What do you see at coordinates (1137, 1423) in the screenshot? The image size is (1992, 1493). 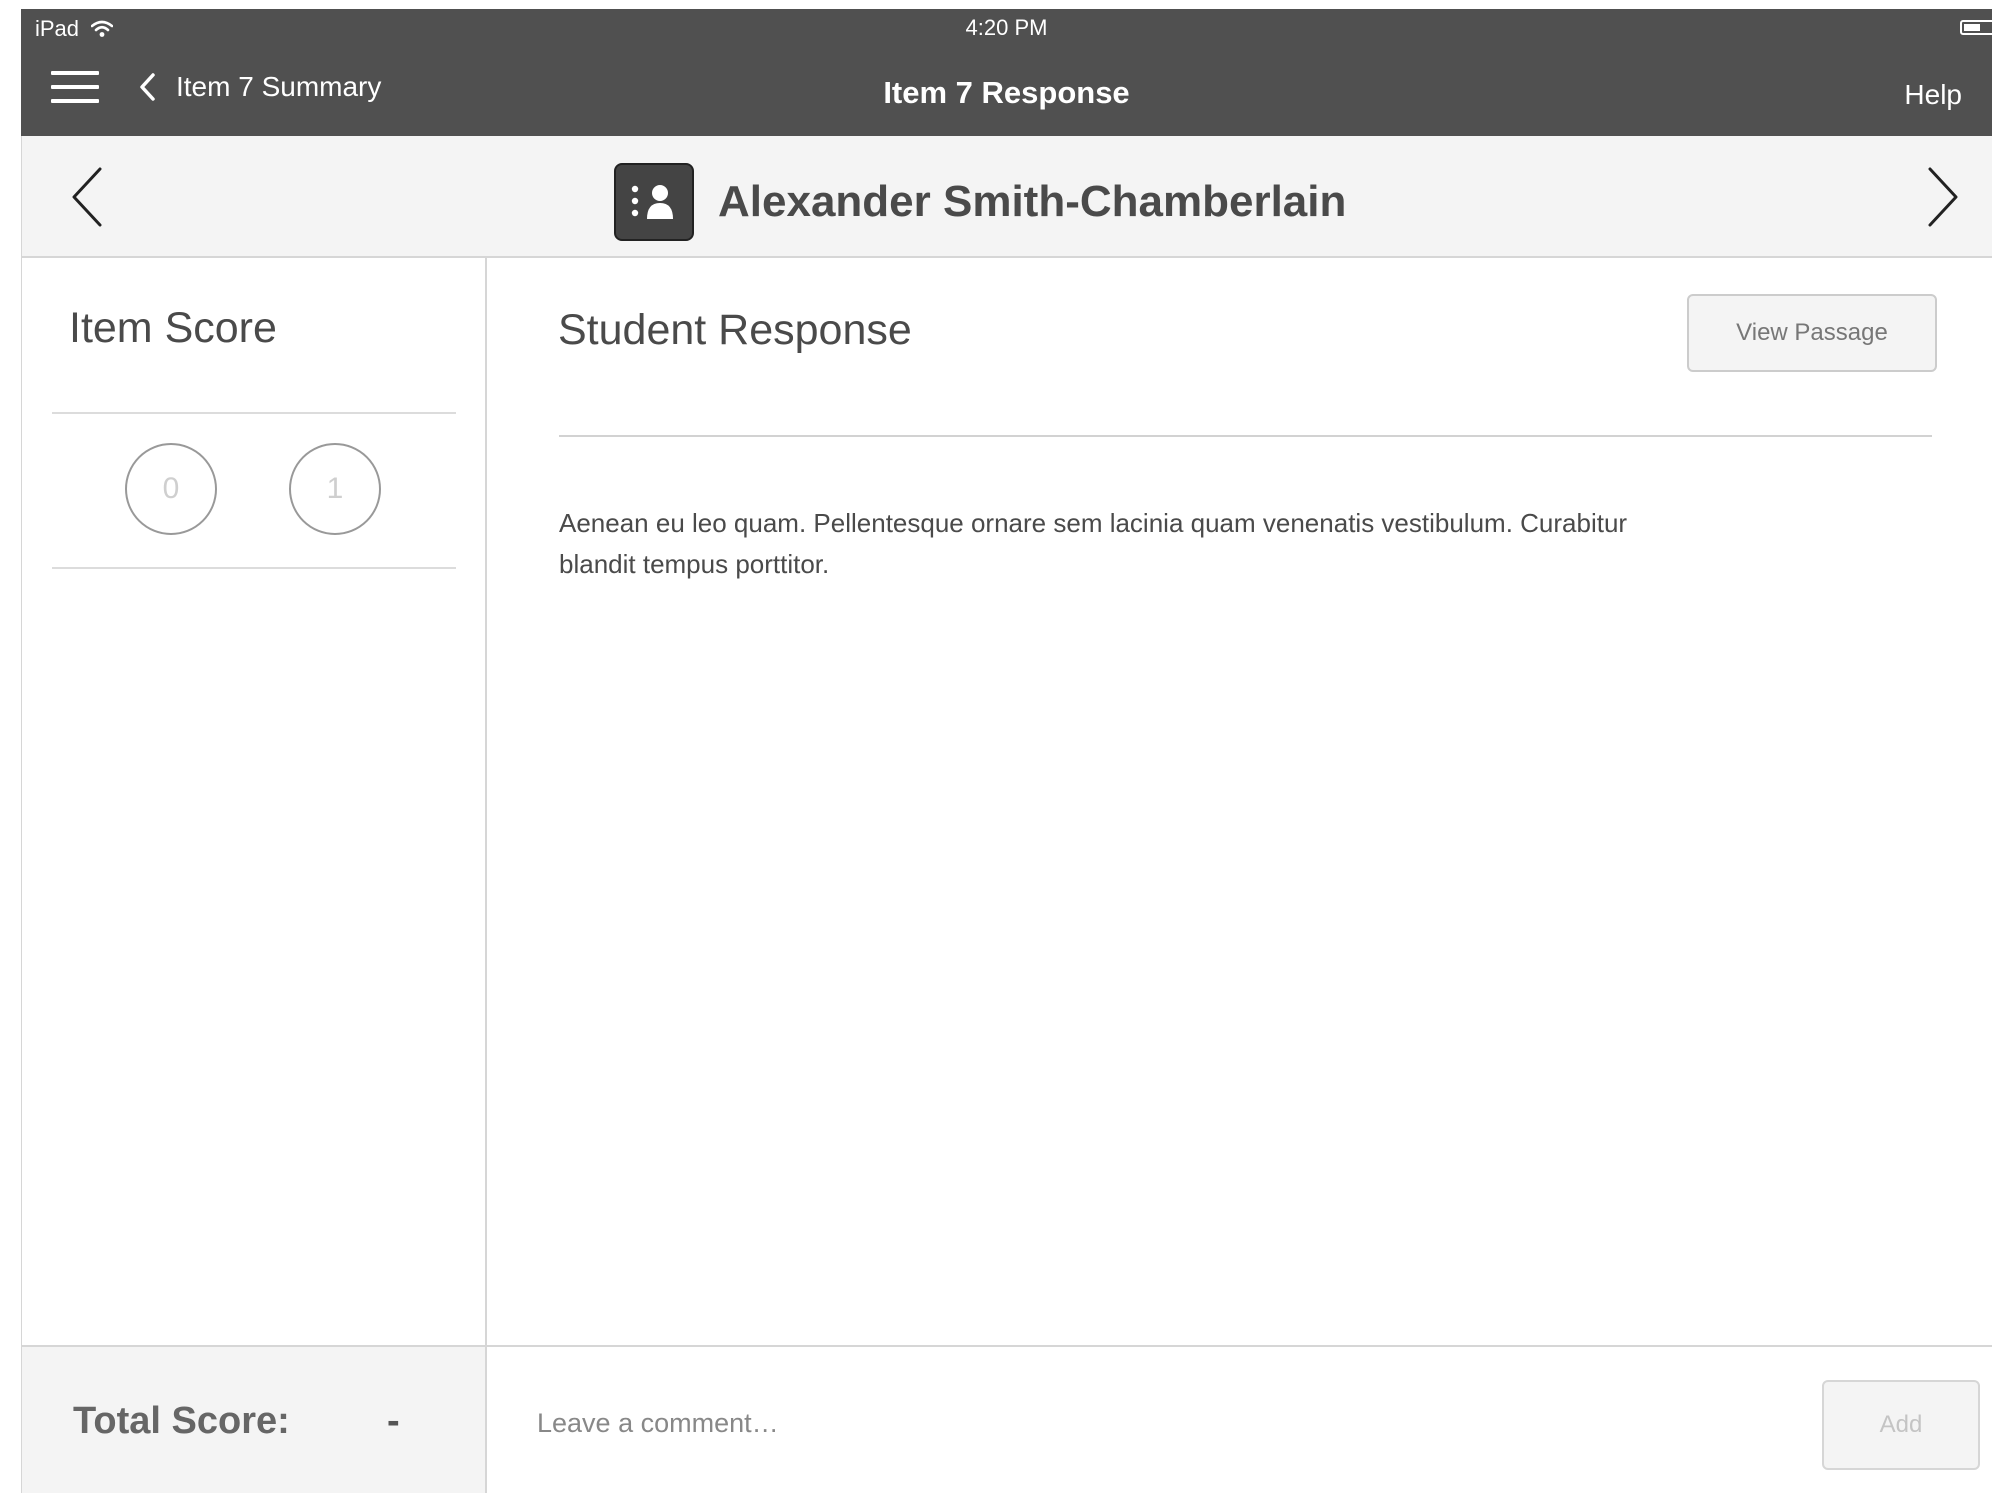 I see `comment-input` at bounding box center [1137, 1423].